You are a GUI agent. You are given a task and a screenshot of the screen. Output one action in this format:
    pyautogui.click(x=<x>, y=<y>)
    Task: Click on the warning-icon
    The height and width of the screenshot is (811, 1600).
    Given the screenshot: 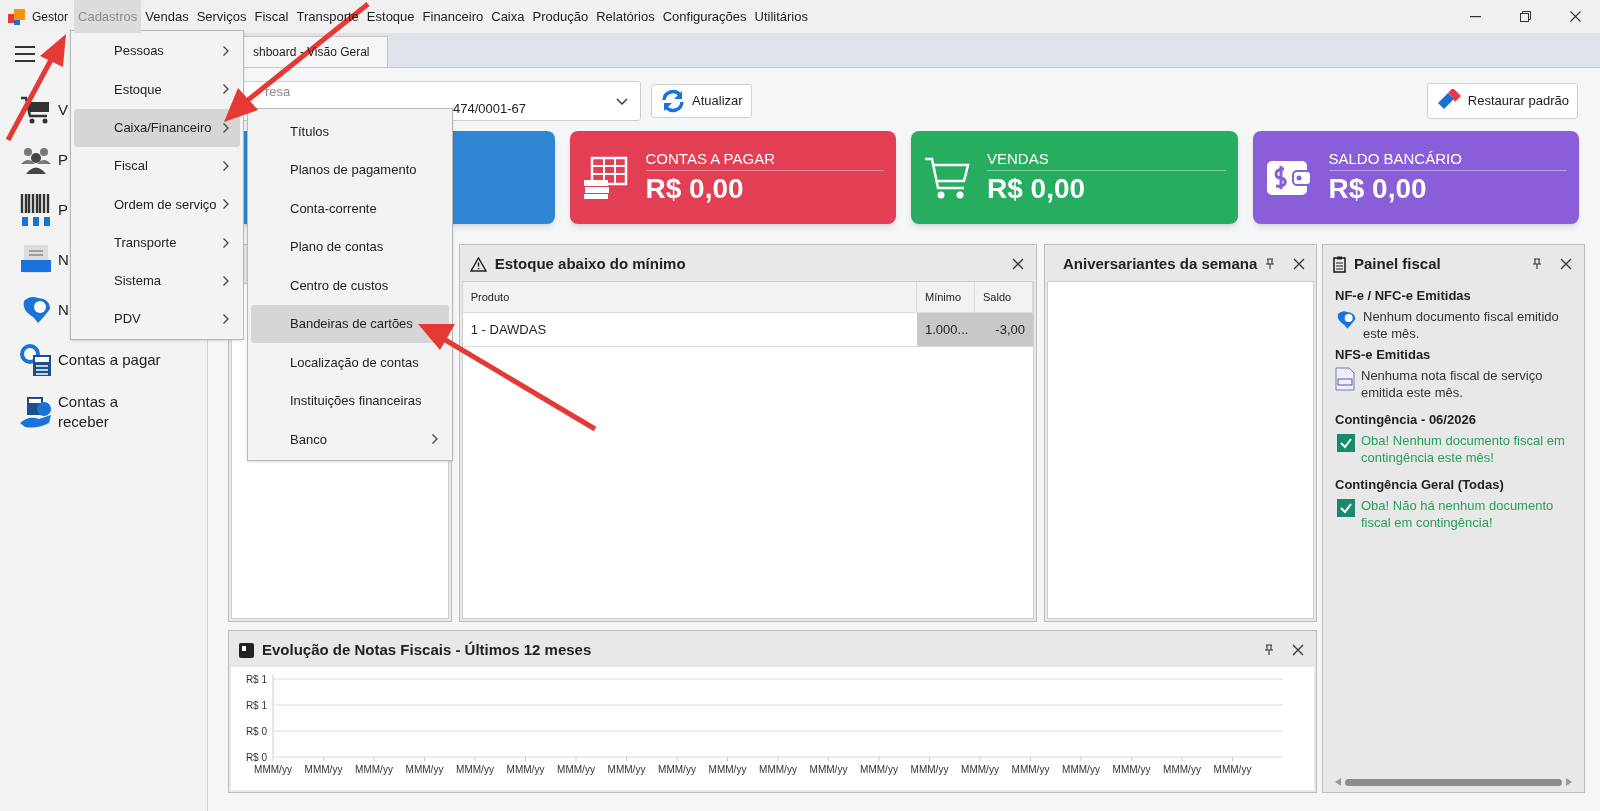 What is the action you would take?
    pyautogui.click(x=478, y=264)
    